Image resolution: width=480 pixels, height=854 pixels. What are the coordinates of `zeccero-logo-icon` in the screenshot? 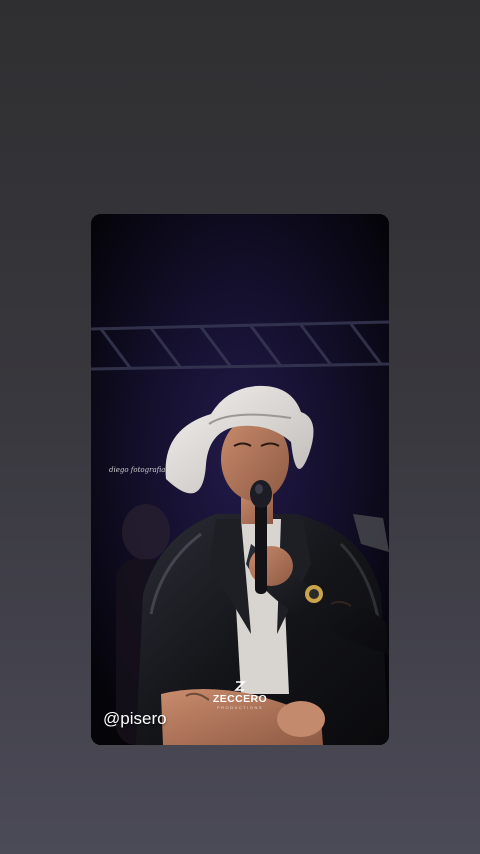 It's located at (240, 686).